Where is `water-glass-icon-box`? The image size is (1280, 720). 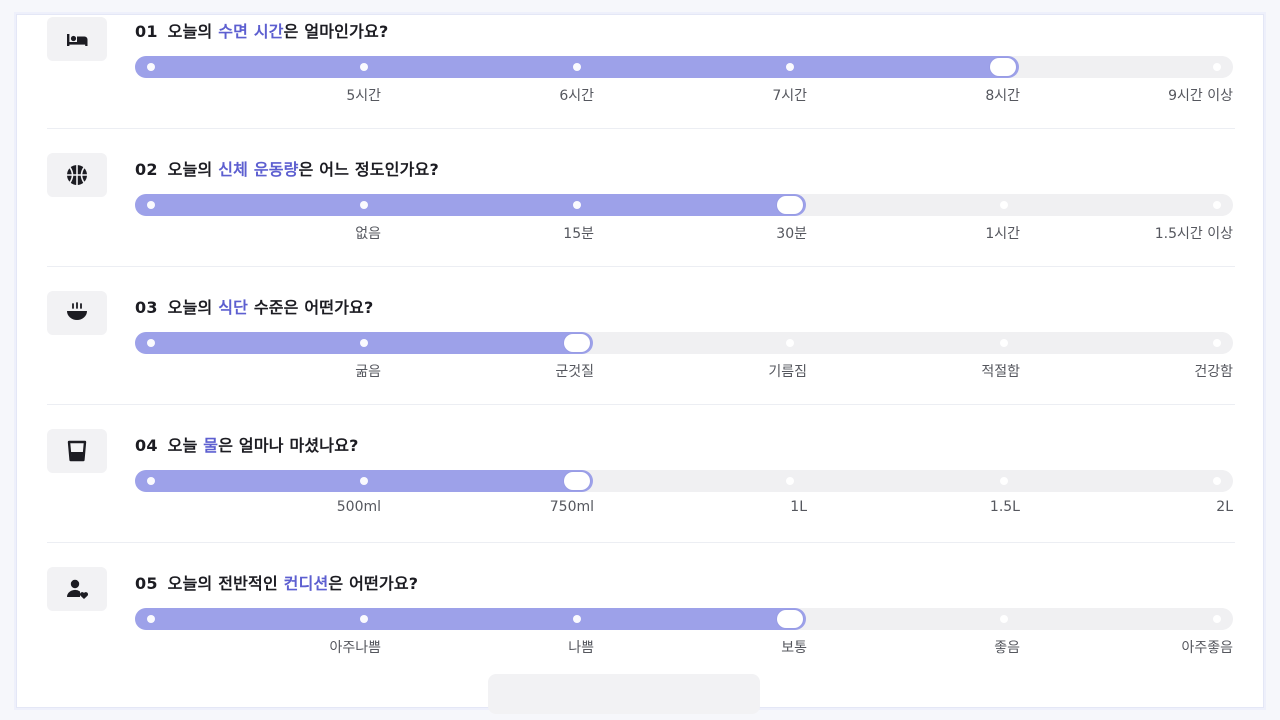 water-glass-icon-box is located at coordinates (77, 451).